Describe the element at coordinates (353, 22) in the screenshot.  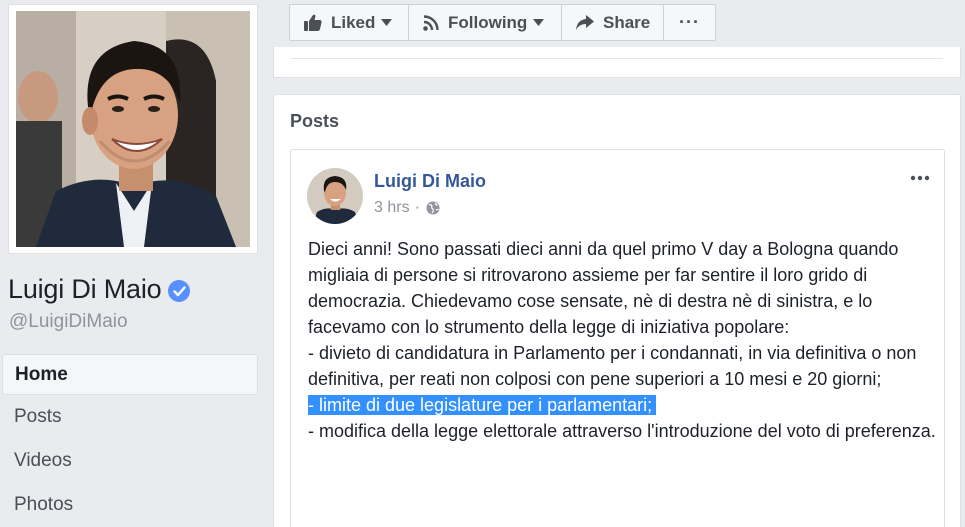
I see `liked-button-label: Liked` at that location.